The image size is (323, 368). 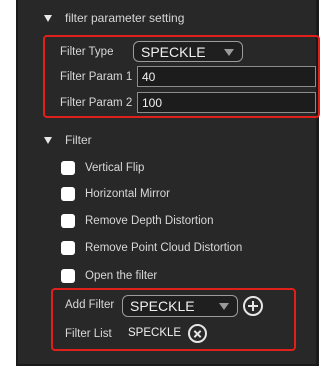 I want to click on horizontal-mirror-checkbox, so click(x=68, y=194).